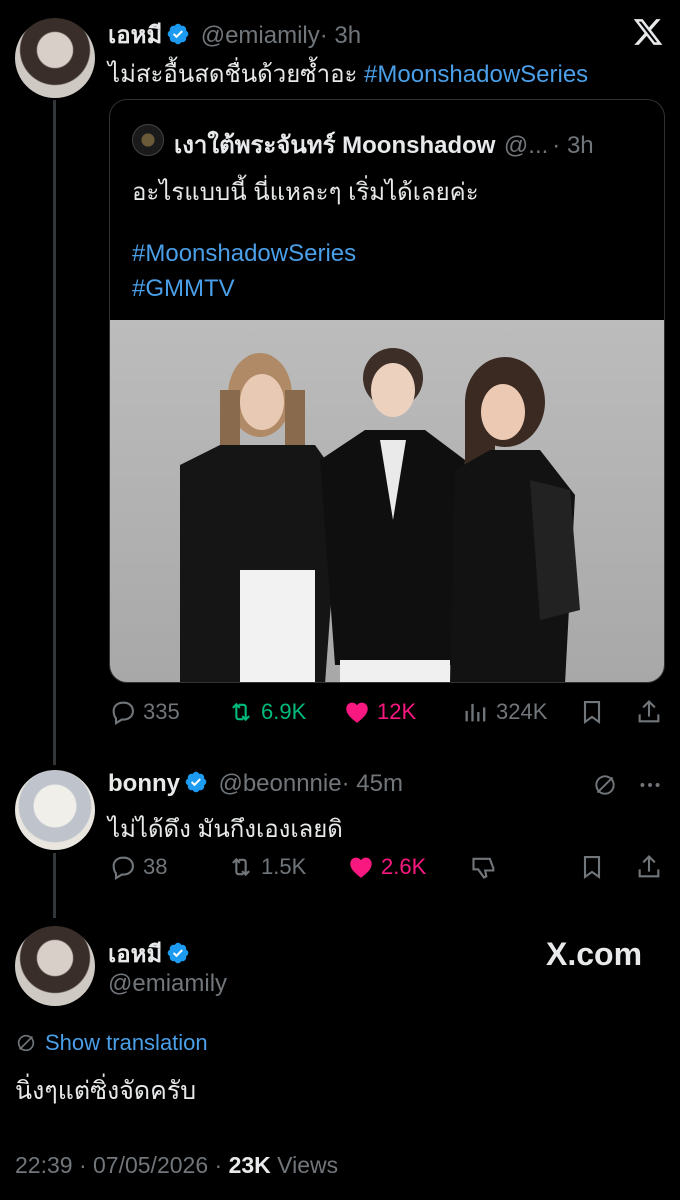 The height and width of the screenshot is (1200, 680). I want to click on show-translation-row: Show translation, so click(111, 1043).